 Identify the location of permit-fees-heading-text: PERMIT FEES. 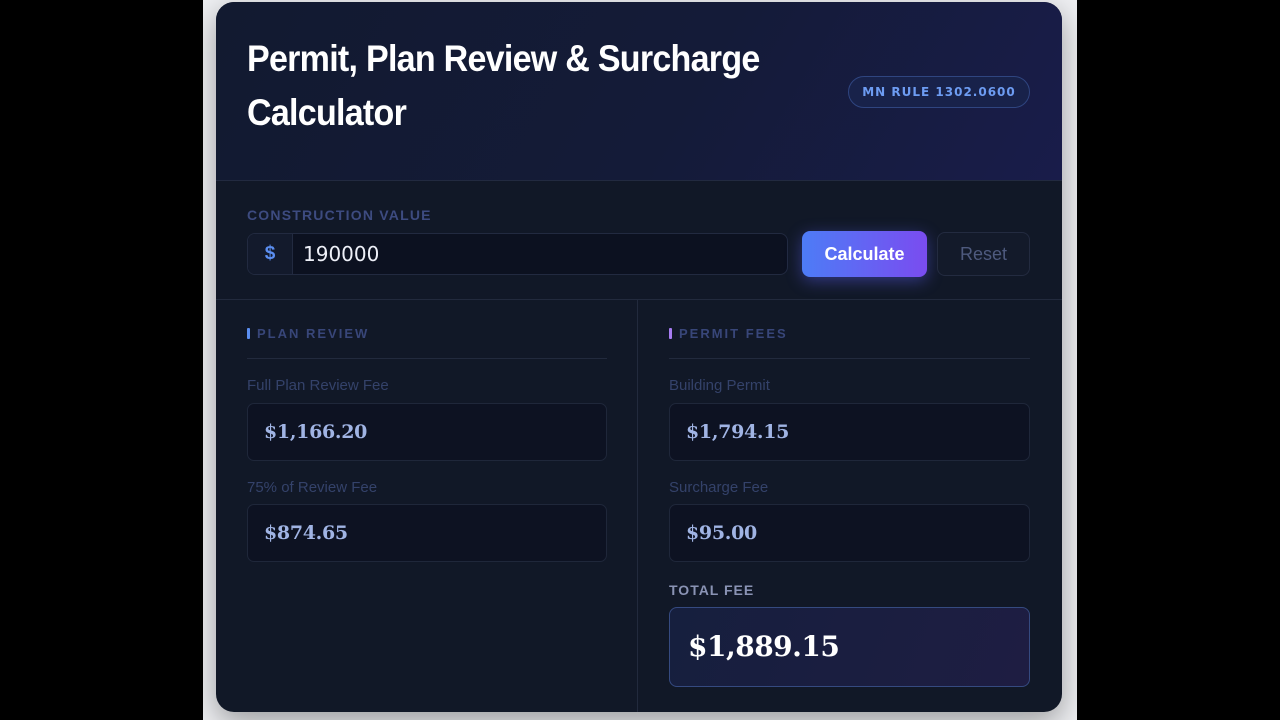
(733, 333).